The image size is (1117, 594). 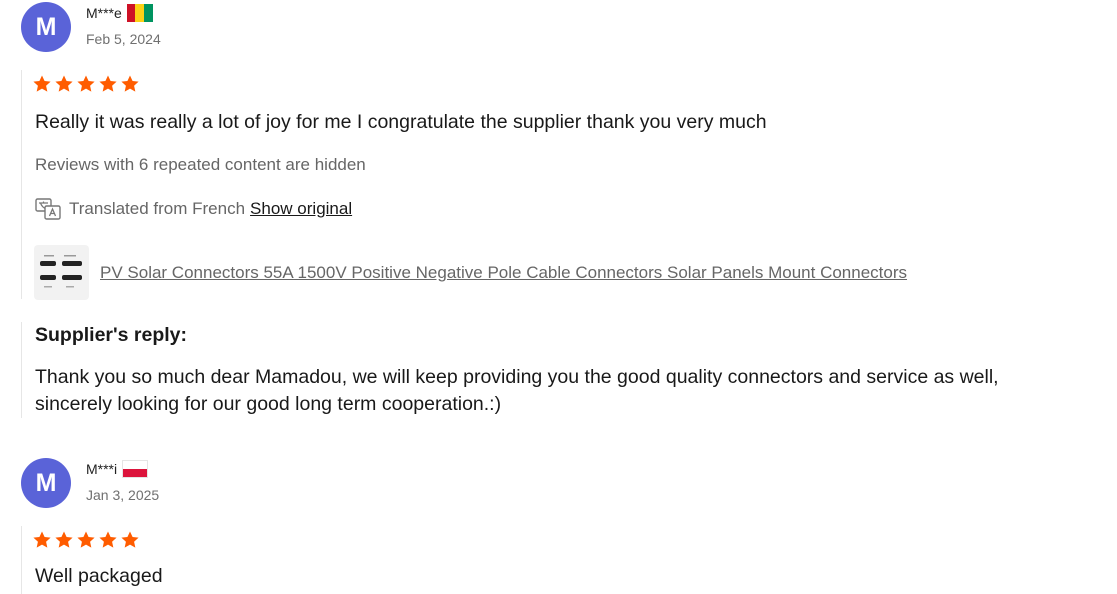 I want to click on review-date: Jan 3, 2025, so click(x=123, y=495).